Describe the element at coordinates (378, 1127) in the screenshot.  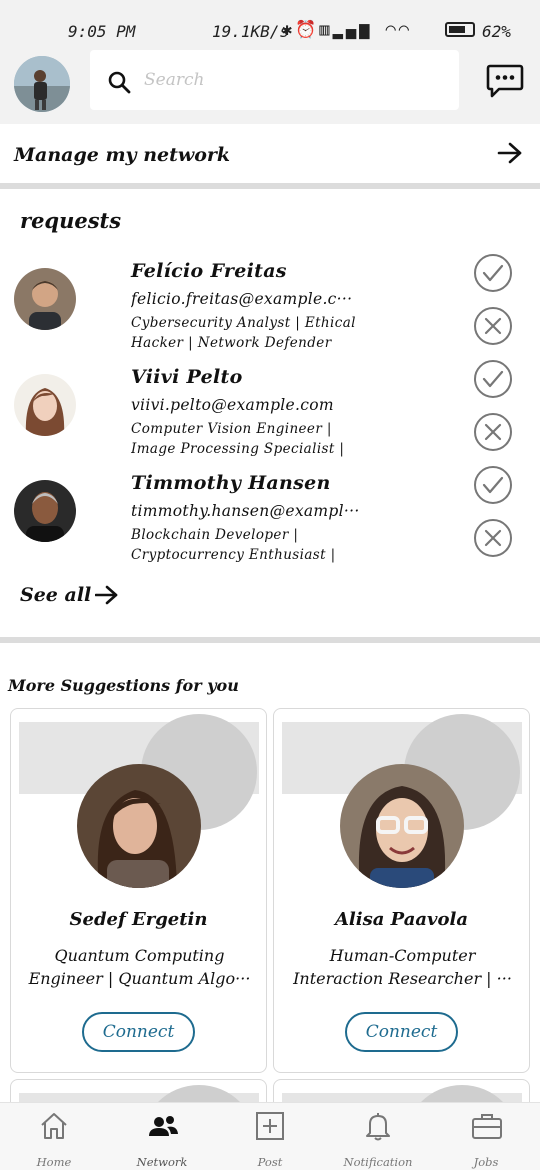
I see `bell-icon` at that location.